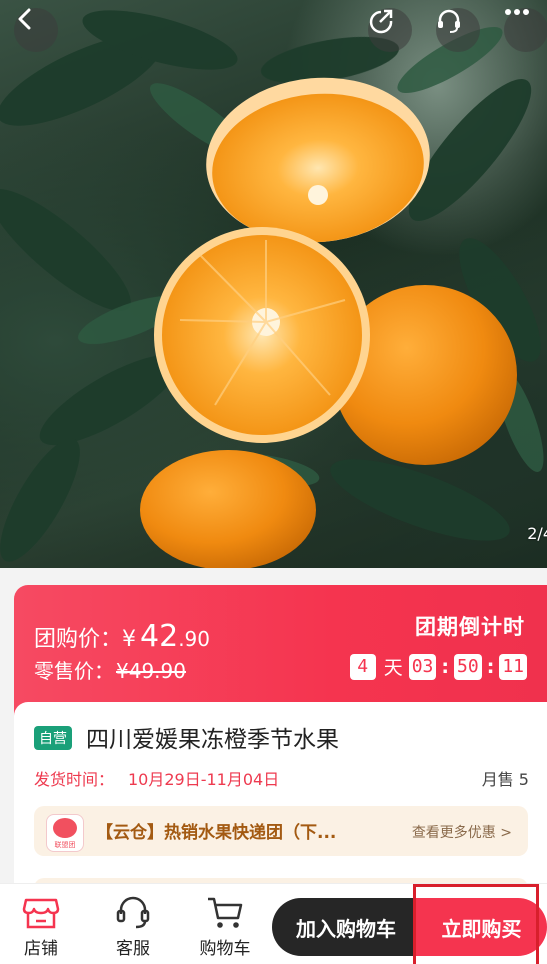  What do you see at coordinates (525, 30) in the screenshot?
I see `more-button` at bounding box center [525, 30].